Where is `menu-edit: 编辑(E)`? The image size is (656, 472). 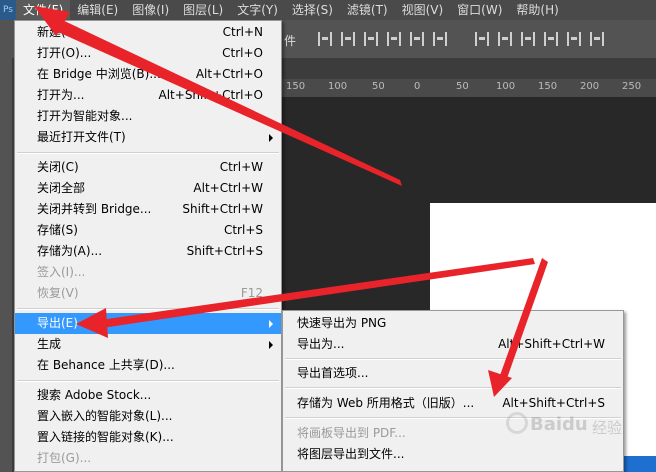
menu-edit: 编辑(E) is located at coordinates (97, 10).